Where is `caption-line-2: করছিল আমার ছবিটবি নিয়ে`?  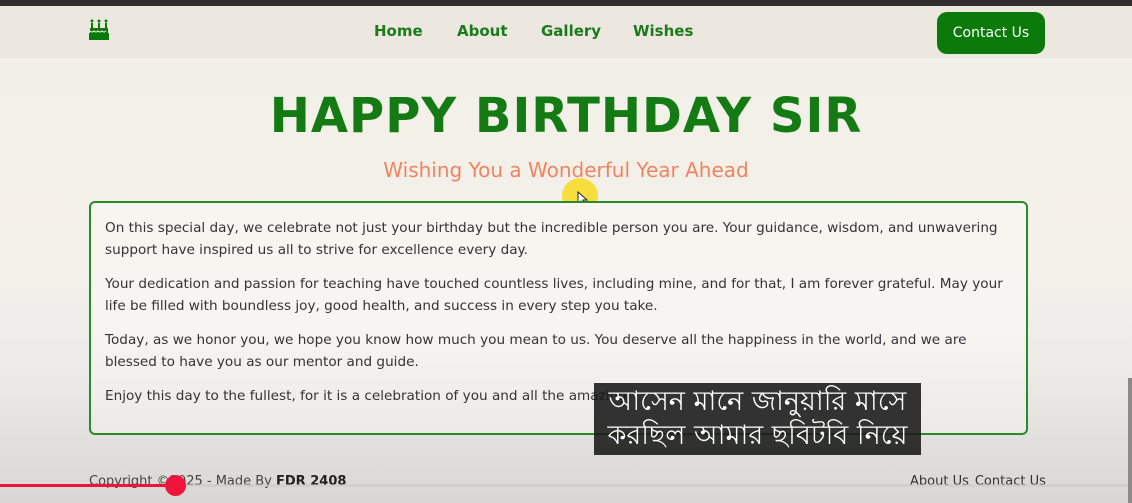 caption-line-2: করছিল আমার ছবিটবি নিয়ে is located at coordinates (757, 435).